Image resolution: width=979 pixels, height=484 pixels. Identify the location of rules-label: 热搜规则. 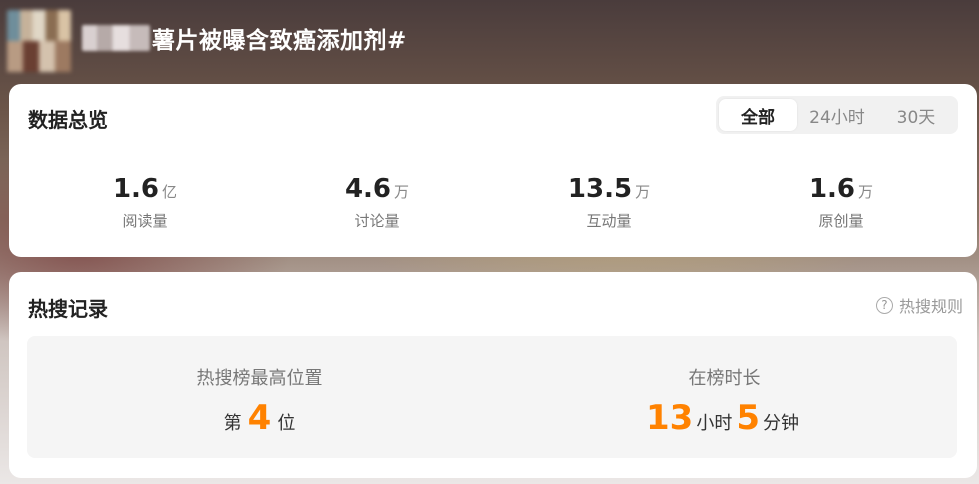
(930, 306).